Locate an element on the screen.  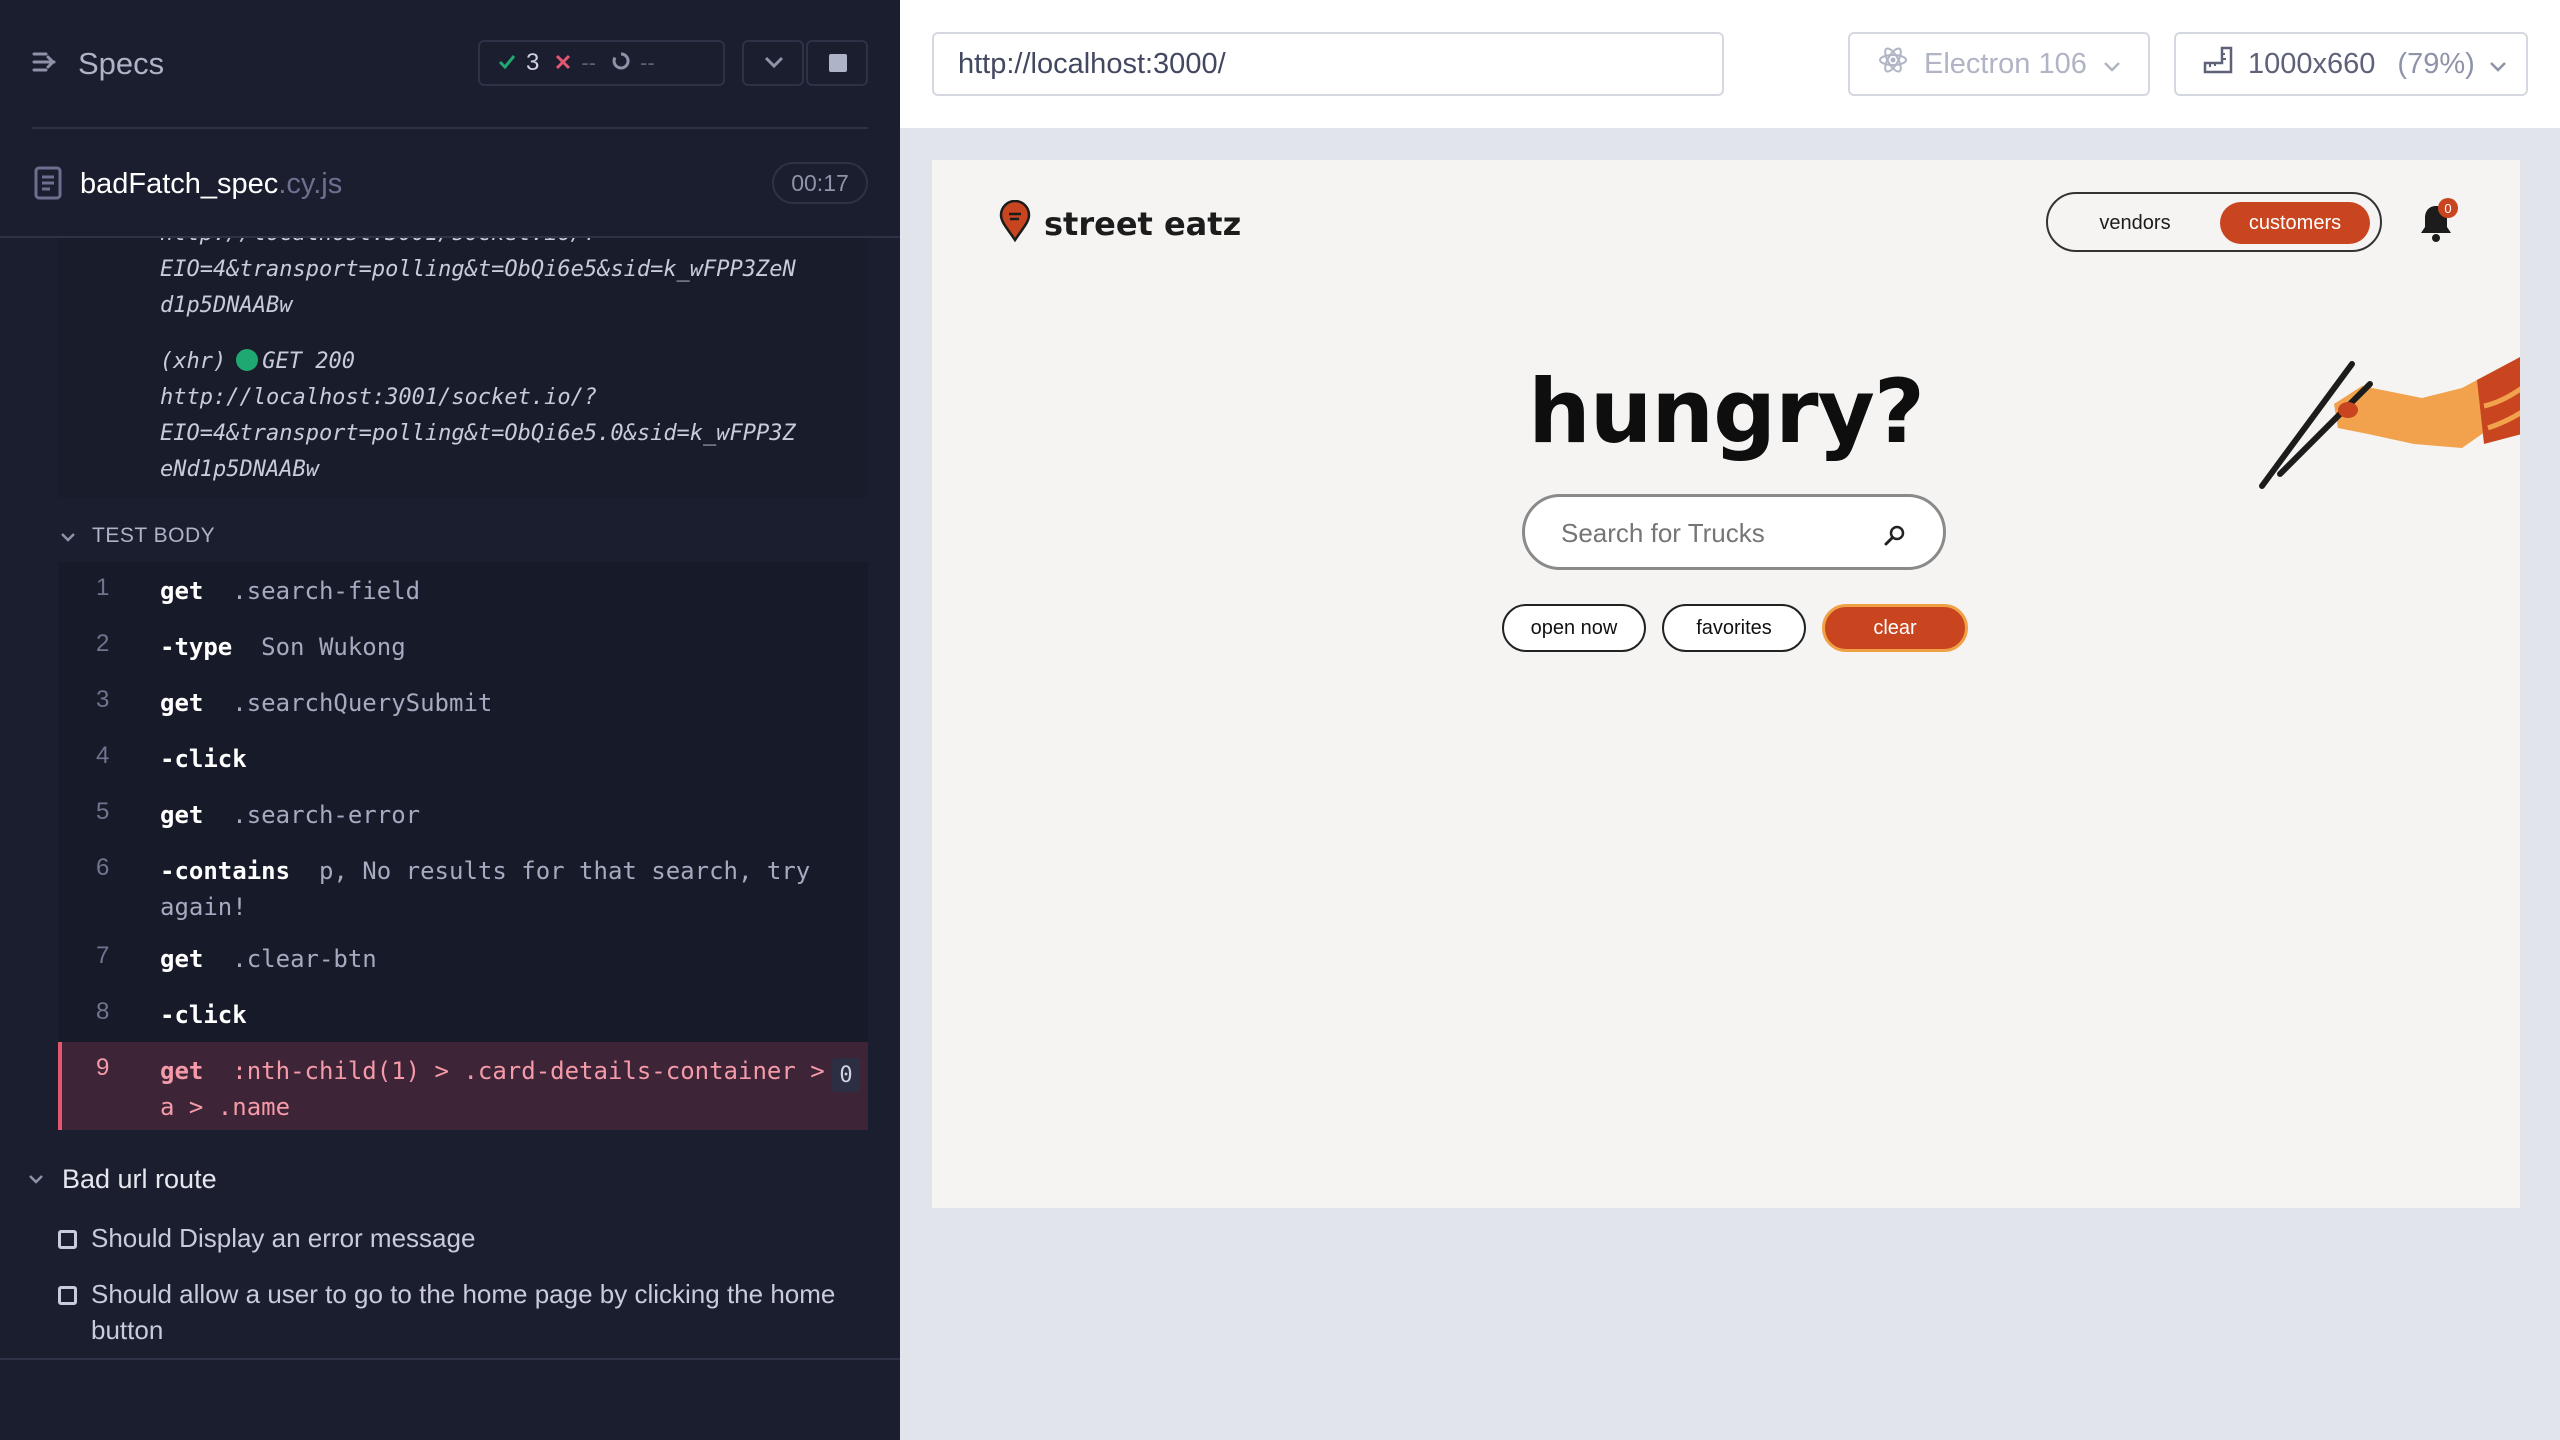
command-row: 7 get .clear-btn is located at coordinates (463, 958).